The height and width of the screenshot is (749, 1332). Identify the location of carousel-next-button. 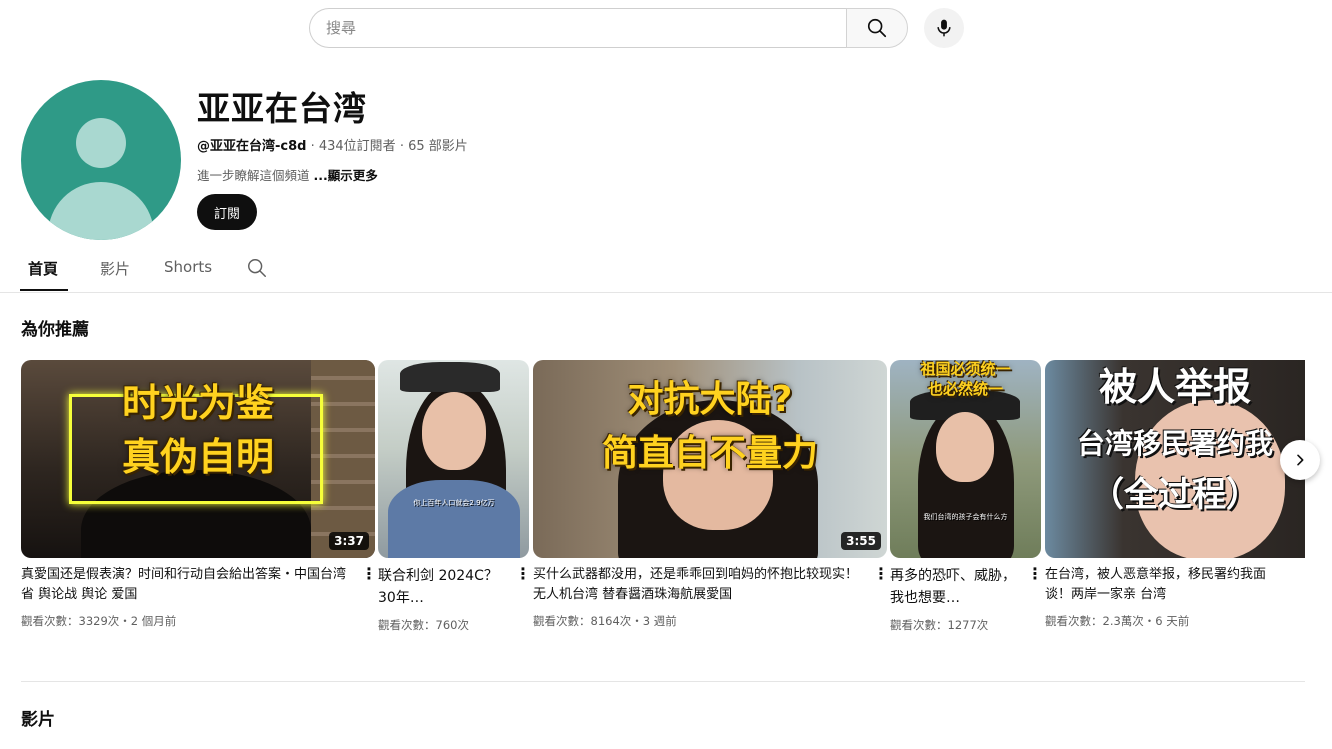
(1300, 460).